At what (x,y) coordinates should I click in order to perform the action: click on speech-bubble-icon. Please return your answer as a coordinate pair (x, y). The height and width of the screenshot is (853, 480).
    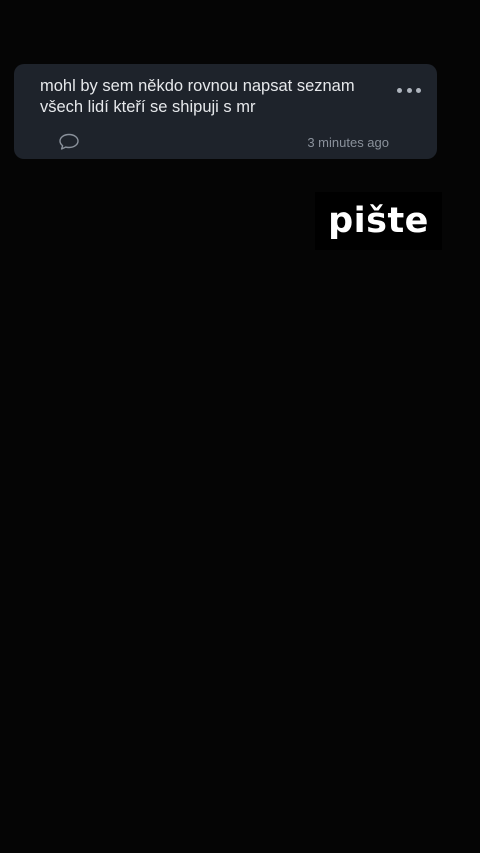
    Looking at the image, I should click on (69, 141).